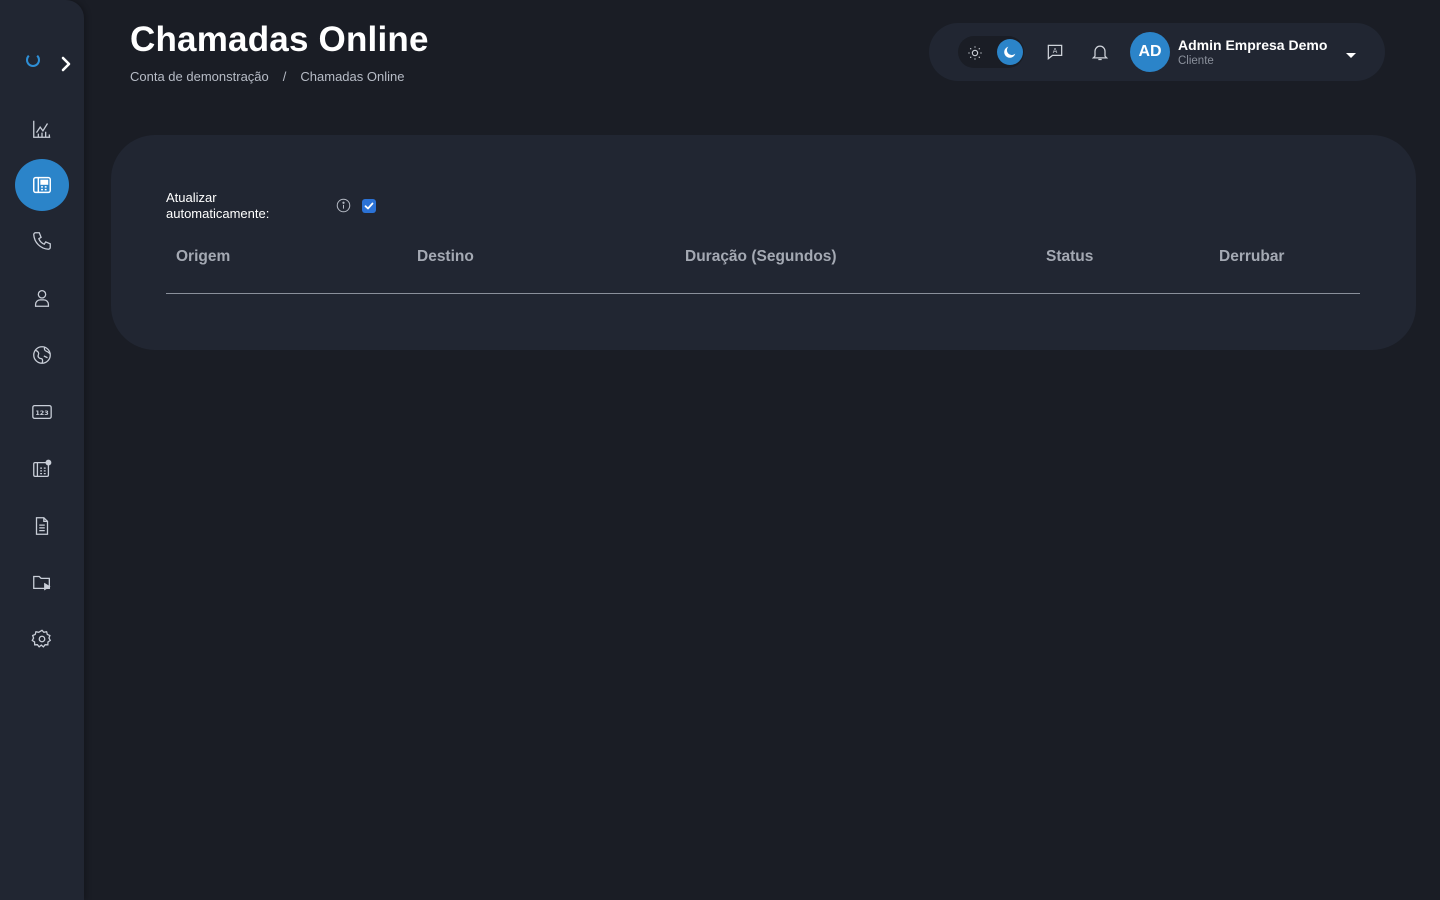 Image resolution: width=1440 pixels, height=900 pixels. I want to click on chevron-right-icon, so click(66, 64).